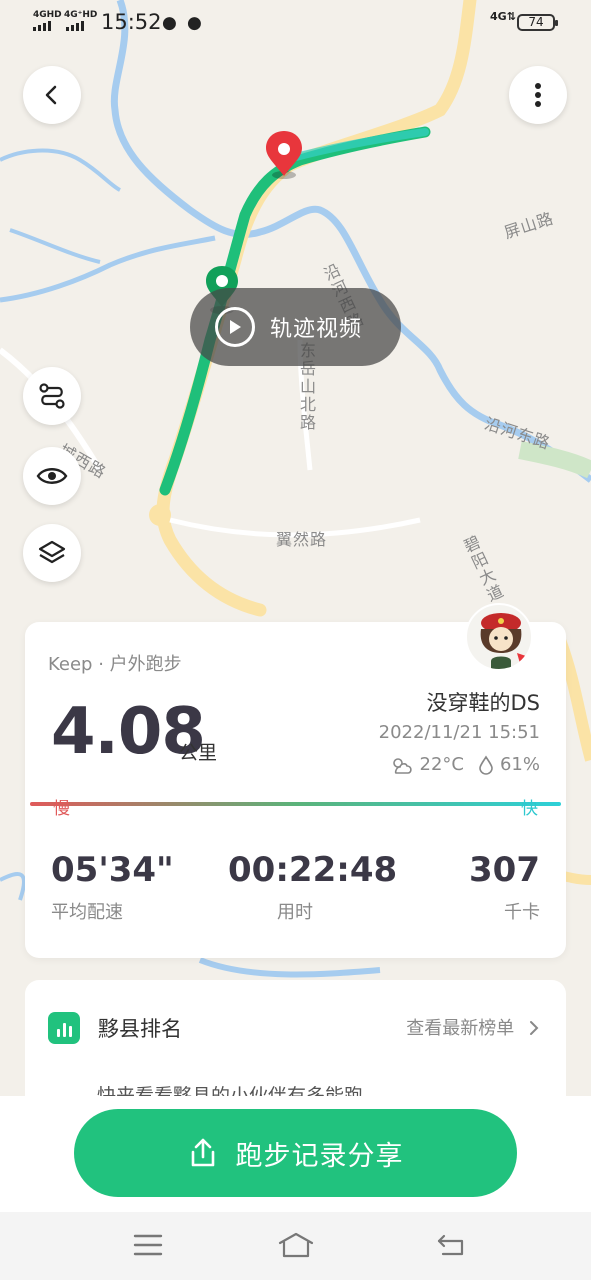 The width and height of the screenshot is (591, 1280). I want to click on duration-label: 用时, so click(295, 912).